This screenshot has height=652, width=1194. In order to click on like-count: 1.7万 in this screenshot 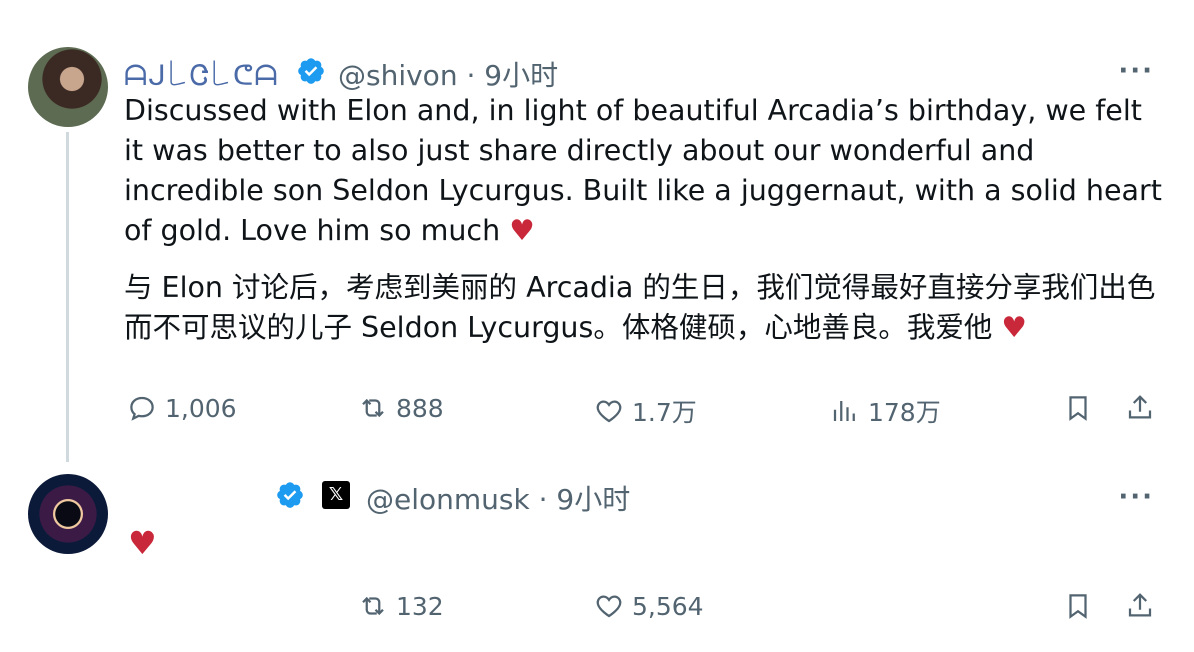, I will do `click(664, 412)`.